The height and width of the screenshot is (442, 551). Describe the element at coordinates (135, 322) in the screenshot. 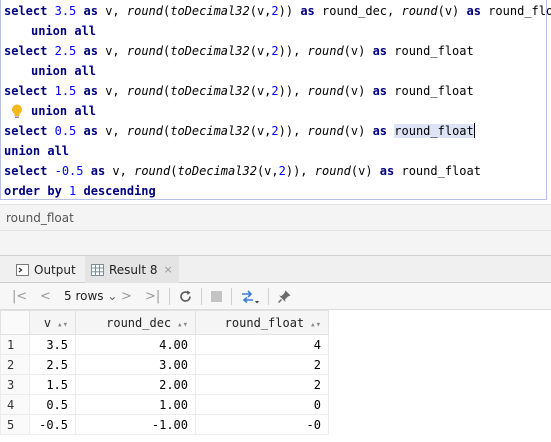

I see `column-header-round-dec: round_dec ▴▾` at that location.